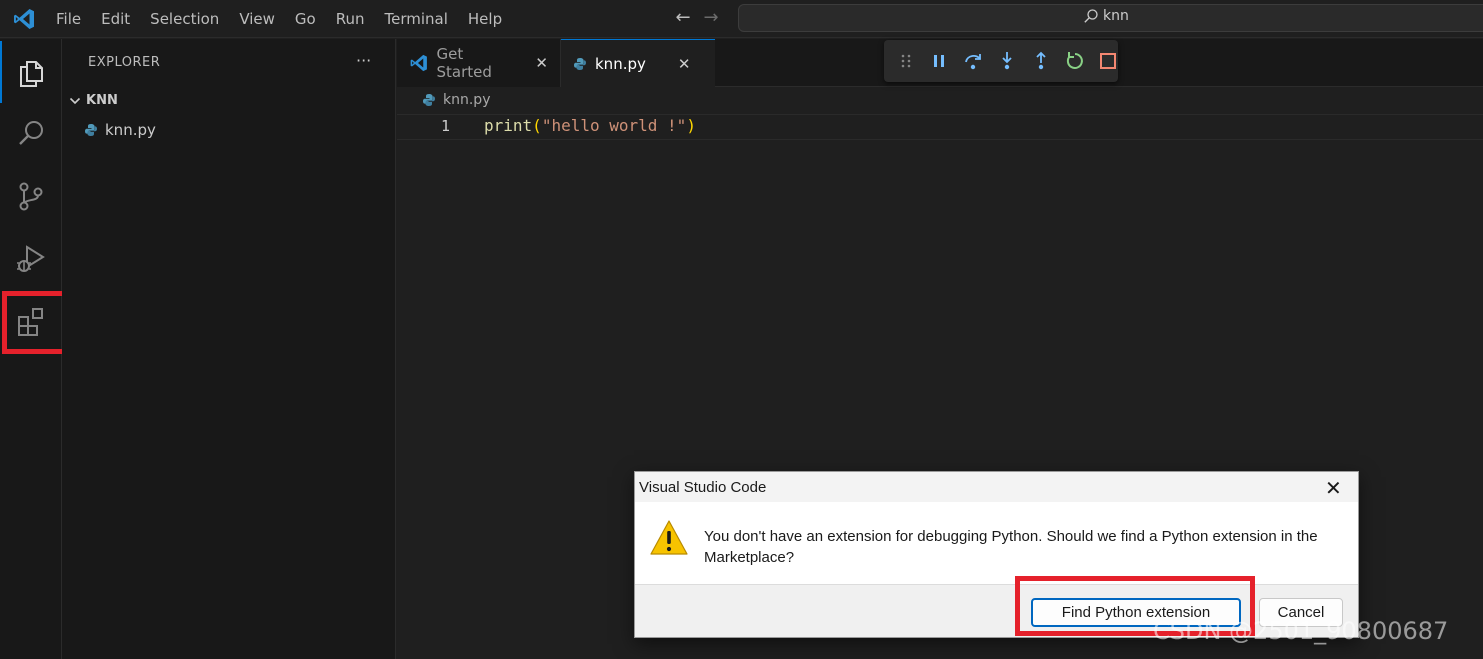 The image size is (1483, 659). Describe the element at coordinates (416, 19) in the screenshot. I see `menu-terminal: Terminal` at that location.